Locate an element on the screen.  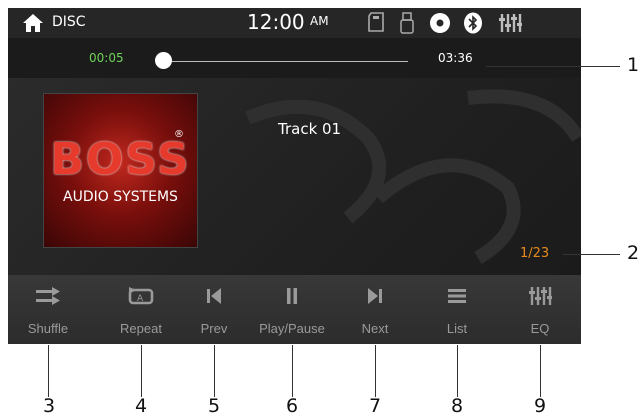
eq-label: EQ is located at coordinates (540, 328).